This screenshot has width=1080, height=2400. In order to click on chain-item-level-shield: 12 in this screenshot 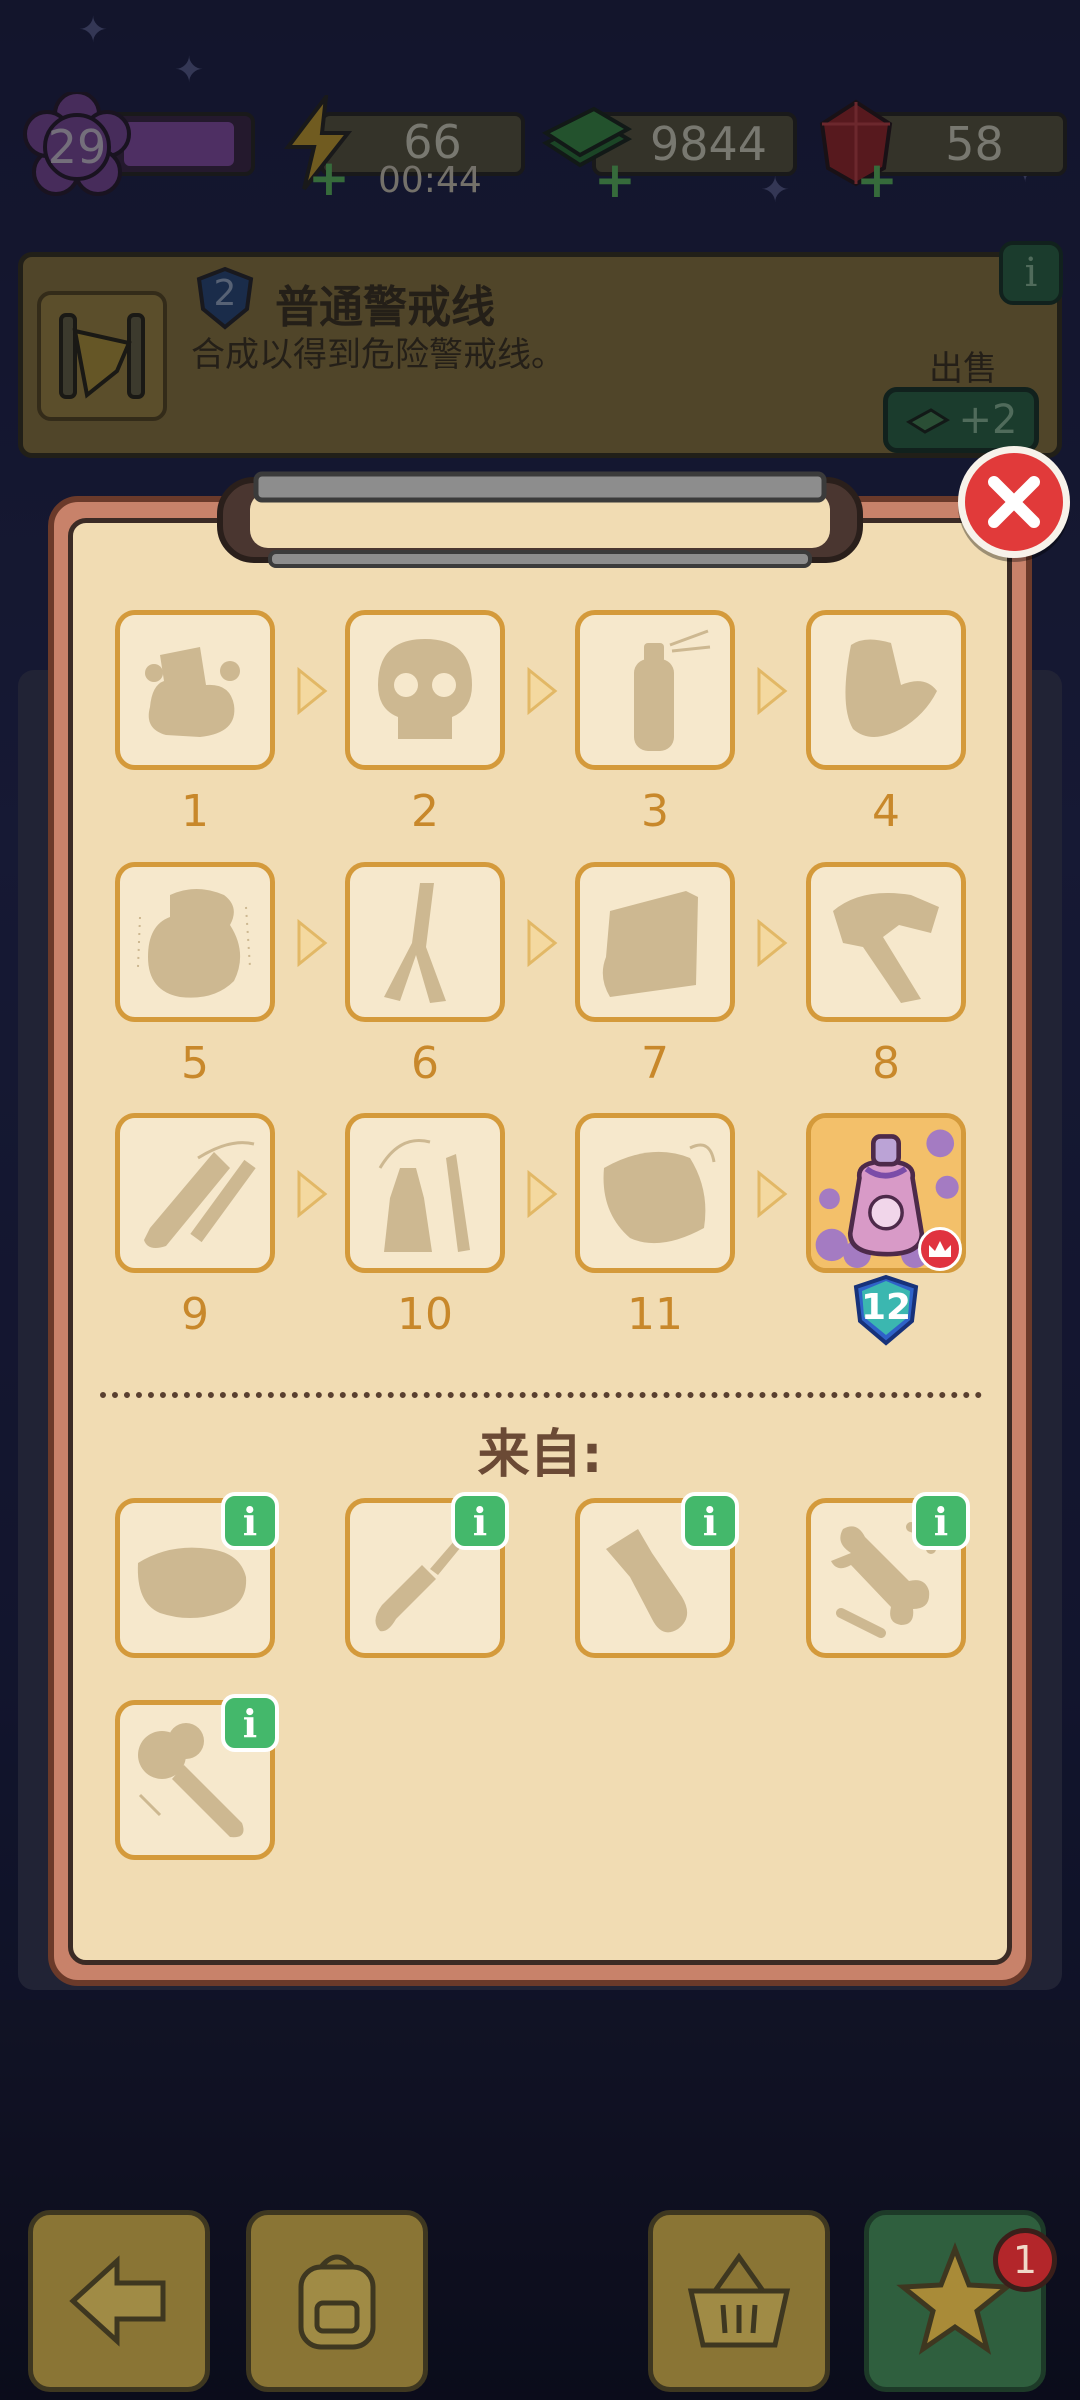, I will do `click(886, 1310)`.